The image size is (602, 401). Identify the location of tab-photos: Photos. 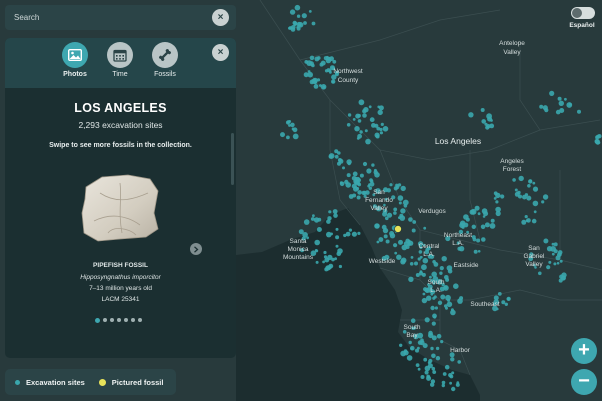
(75, 60).